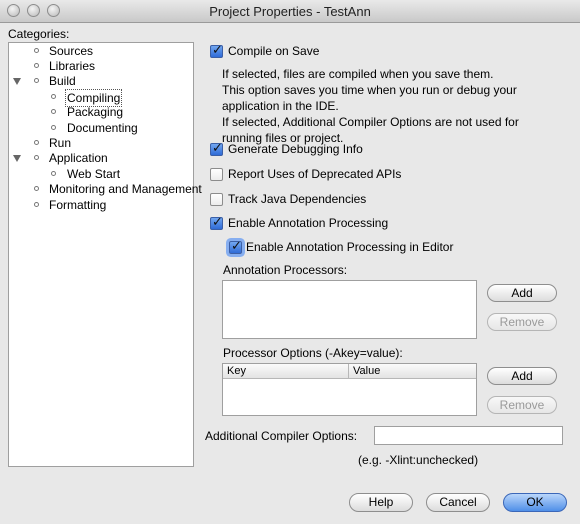 The height and width of the screenshot is (524, 580). I want to click on additional-compiler-options-input, so click(468, 435).